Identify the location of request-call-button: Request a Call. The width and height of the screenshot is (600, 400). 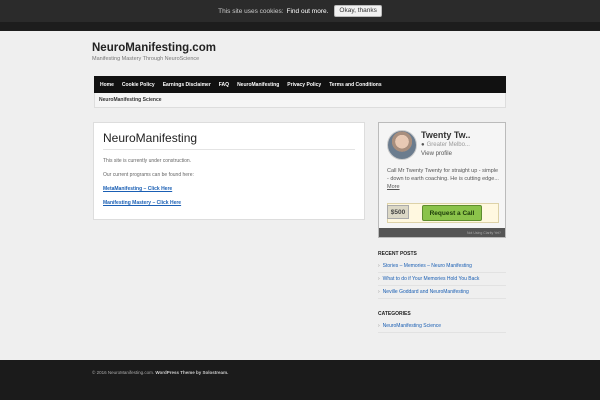
(452, 213).